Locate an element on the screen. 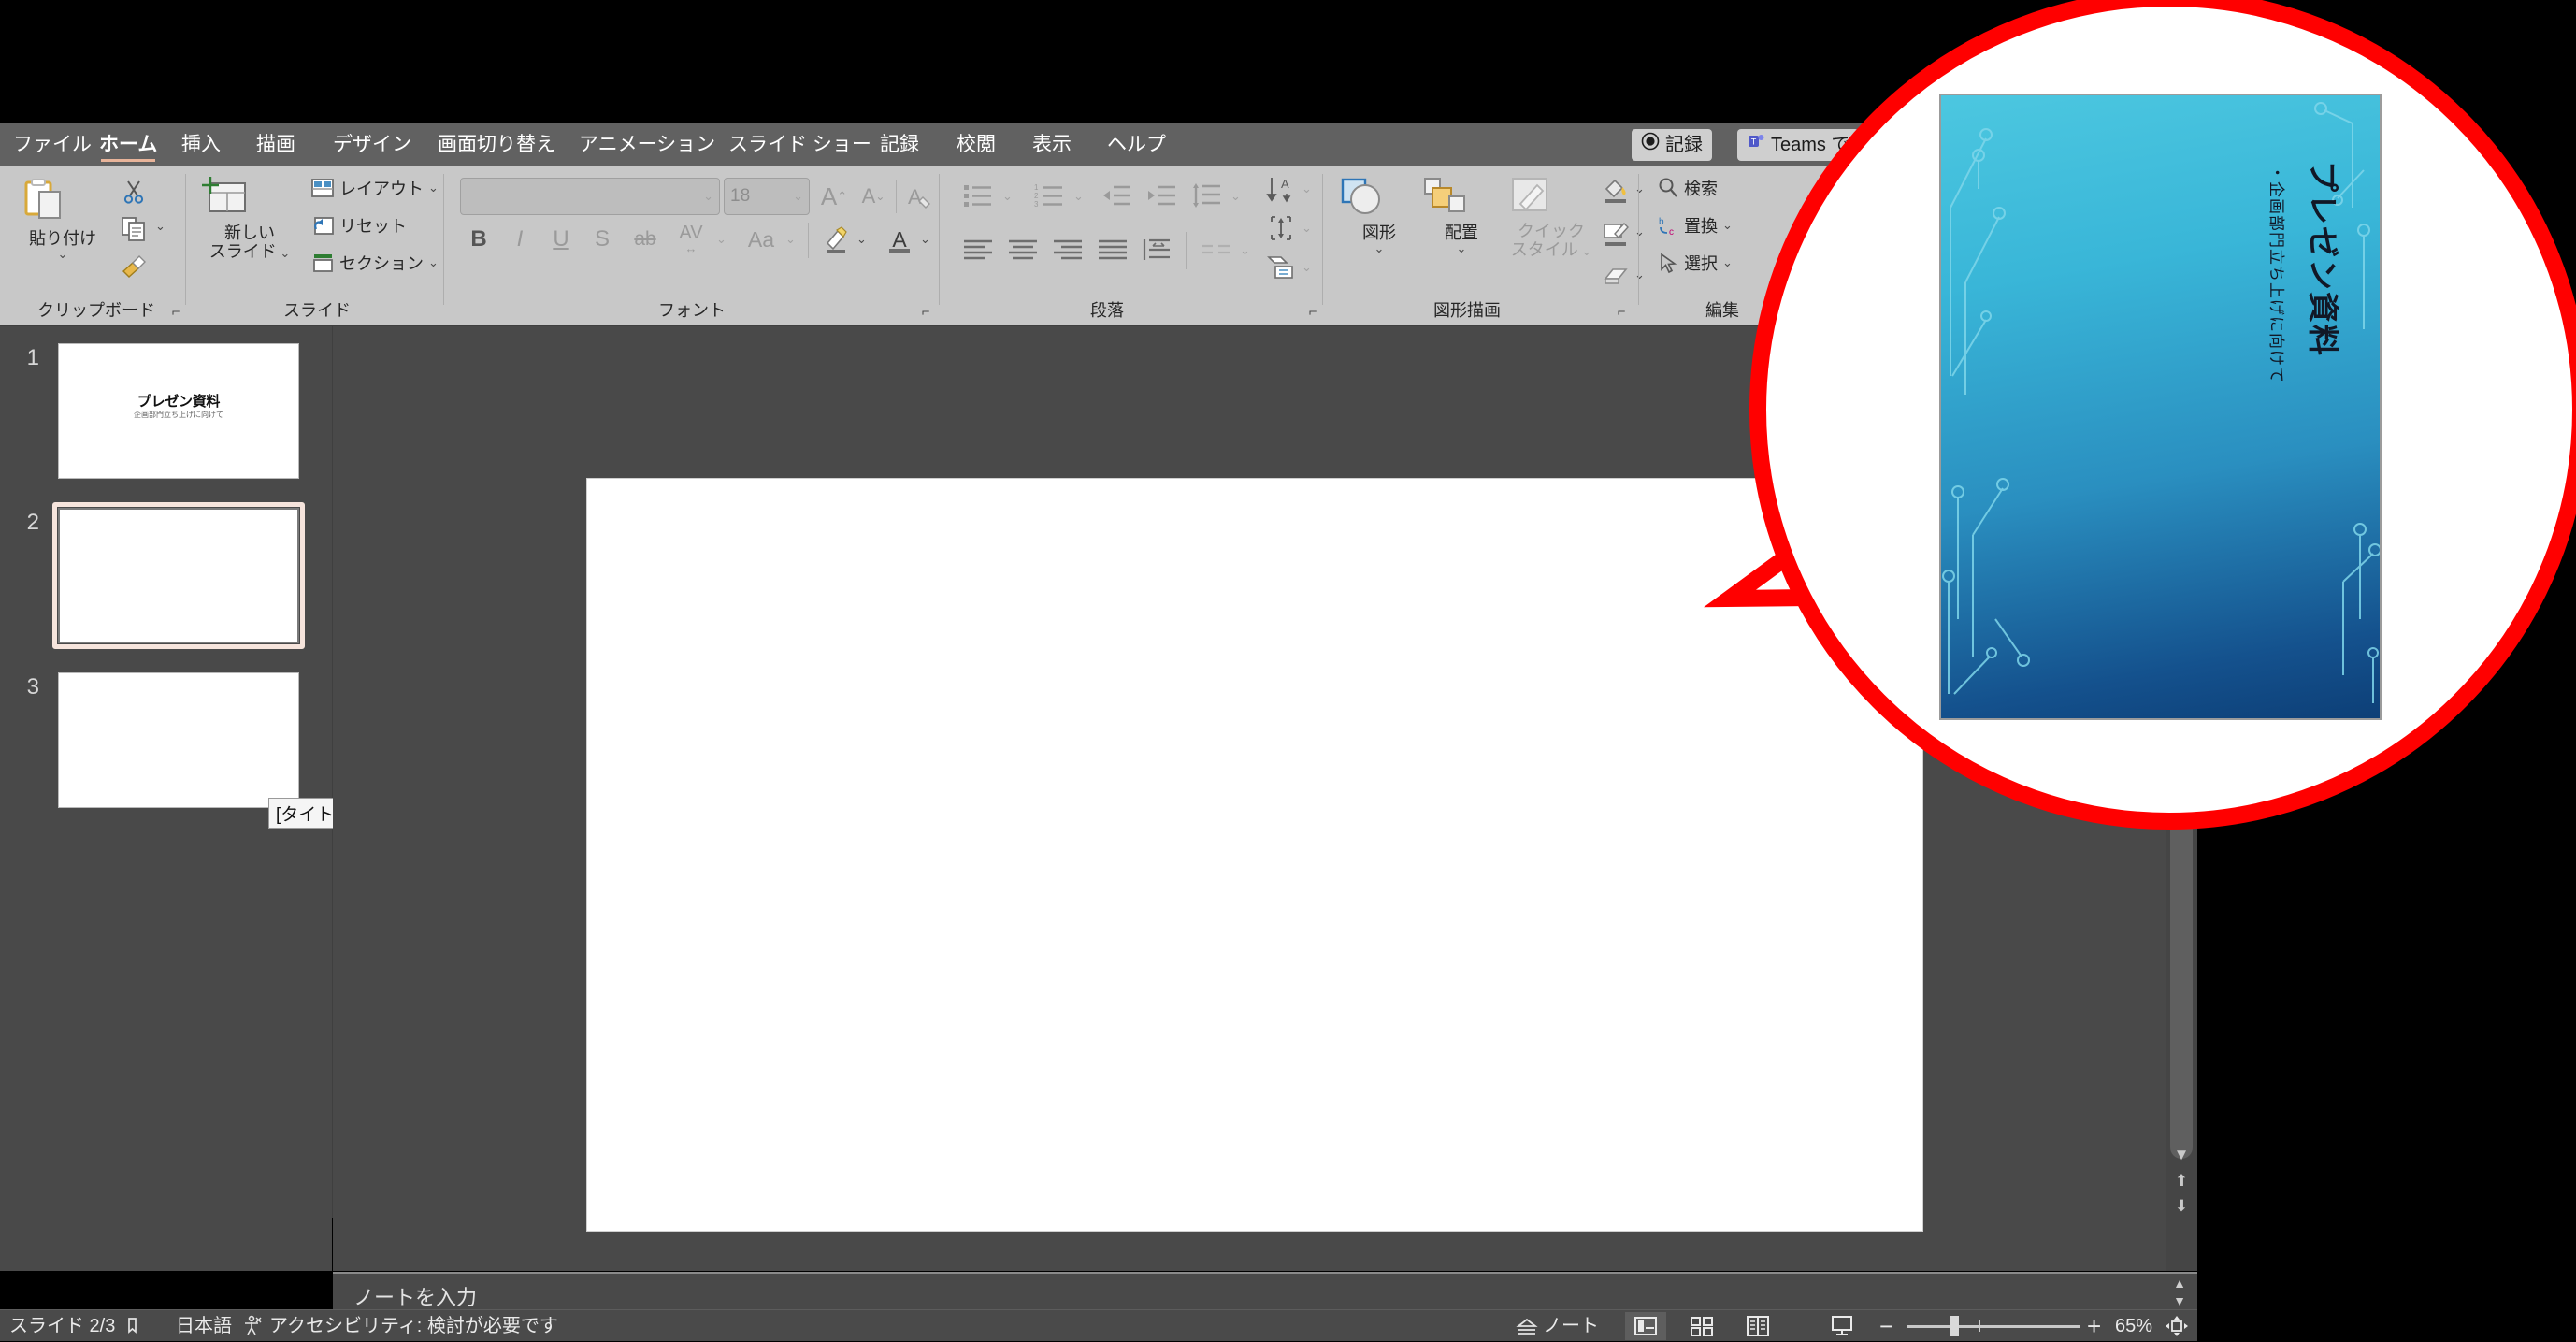  clipboard-dialog-launcher-icon: ⌐ is located at coordinates (176, 312).